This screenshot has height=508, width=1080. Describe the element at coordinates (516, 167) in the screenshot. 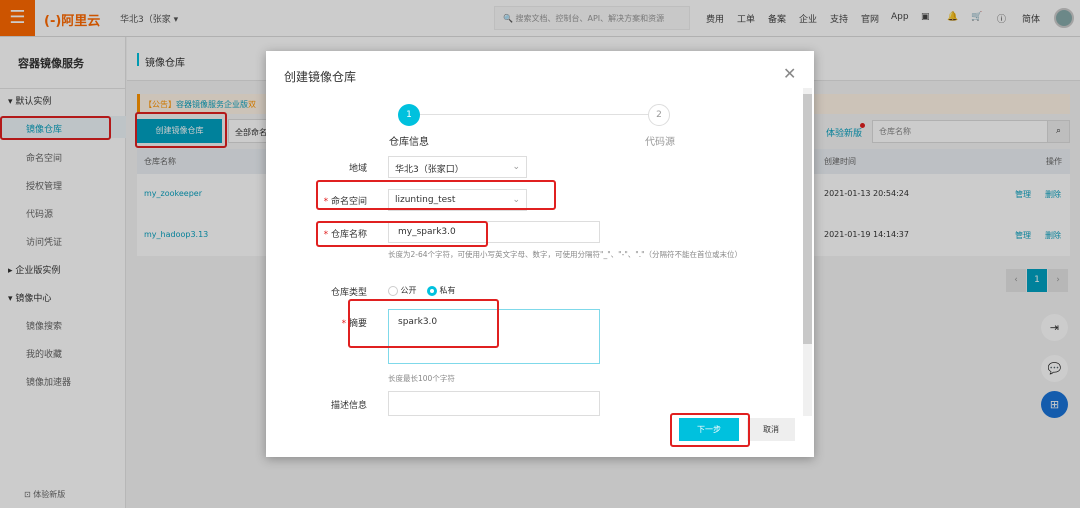

I see `chevron-down-icon: ⌄` at that location.